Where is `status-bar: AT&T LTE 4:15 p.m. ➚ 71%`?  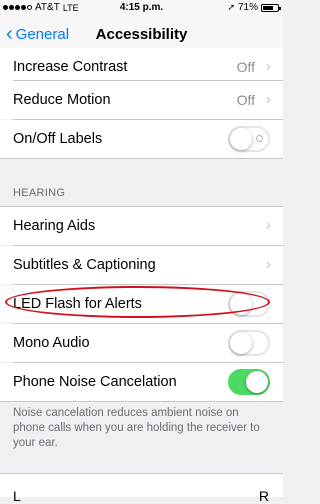
status-bar: AT&T LTE 4:15 p.m. ➚ 71% is located at coordinates (141, 8).